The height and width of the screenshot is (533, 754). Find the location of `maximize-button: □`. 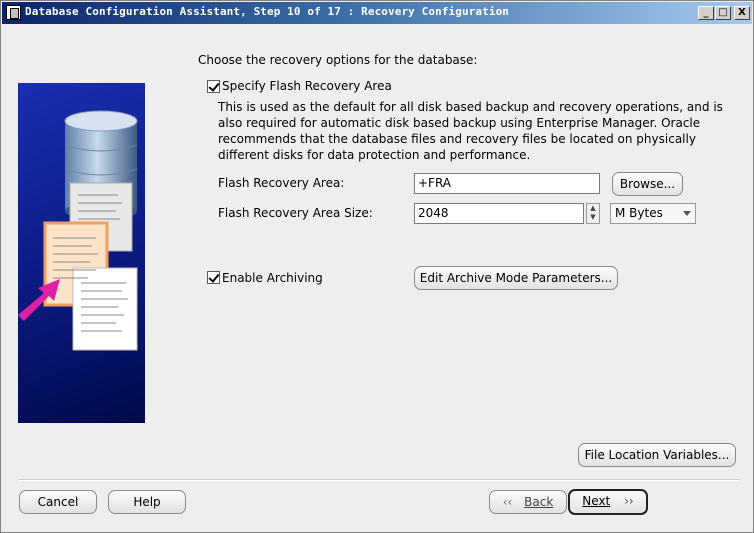

maximize-button: □ is located at coordinates (723, 13).